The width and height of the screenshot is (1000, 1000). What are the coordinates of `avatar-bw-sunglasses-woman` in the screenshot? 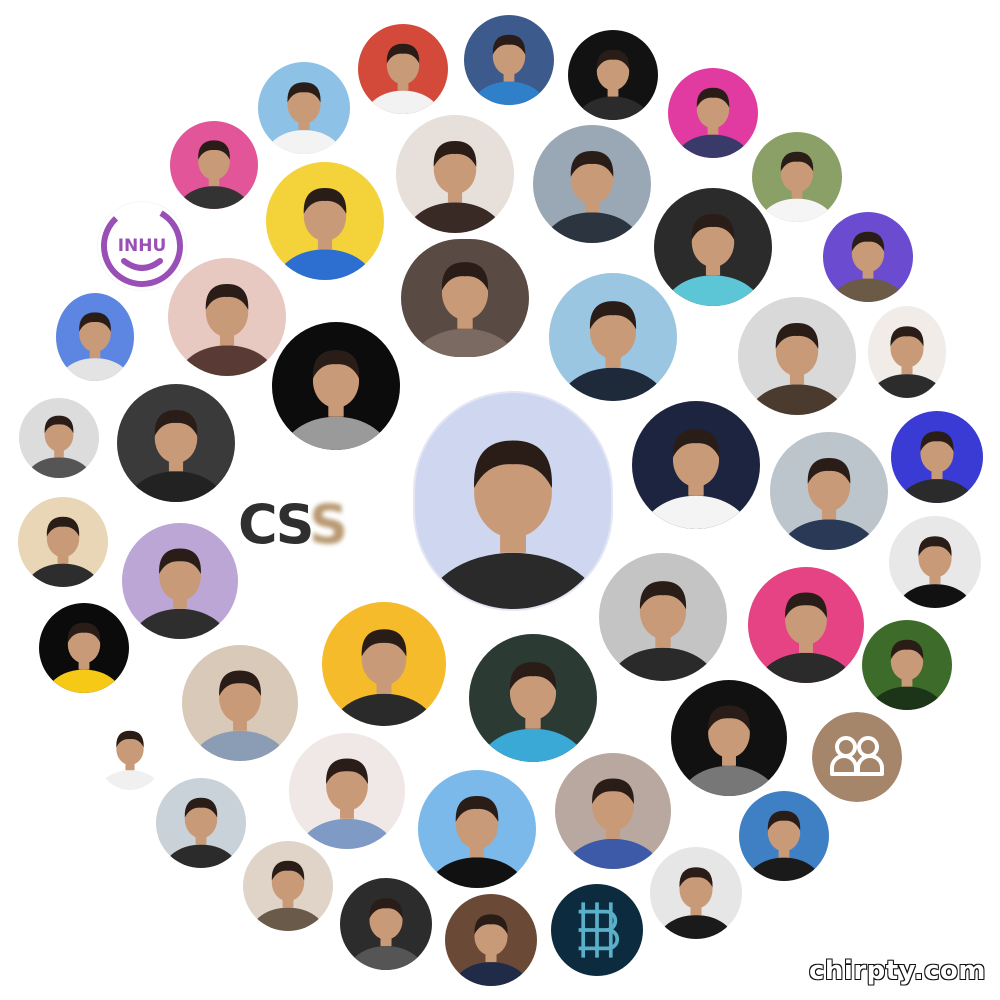 It's located at (663, 617).